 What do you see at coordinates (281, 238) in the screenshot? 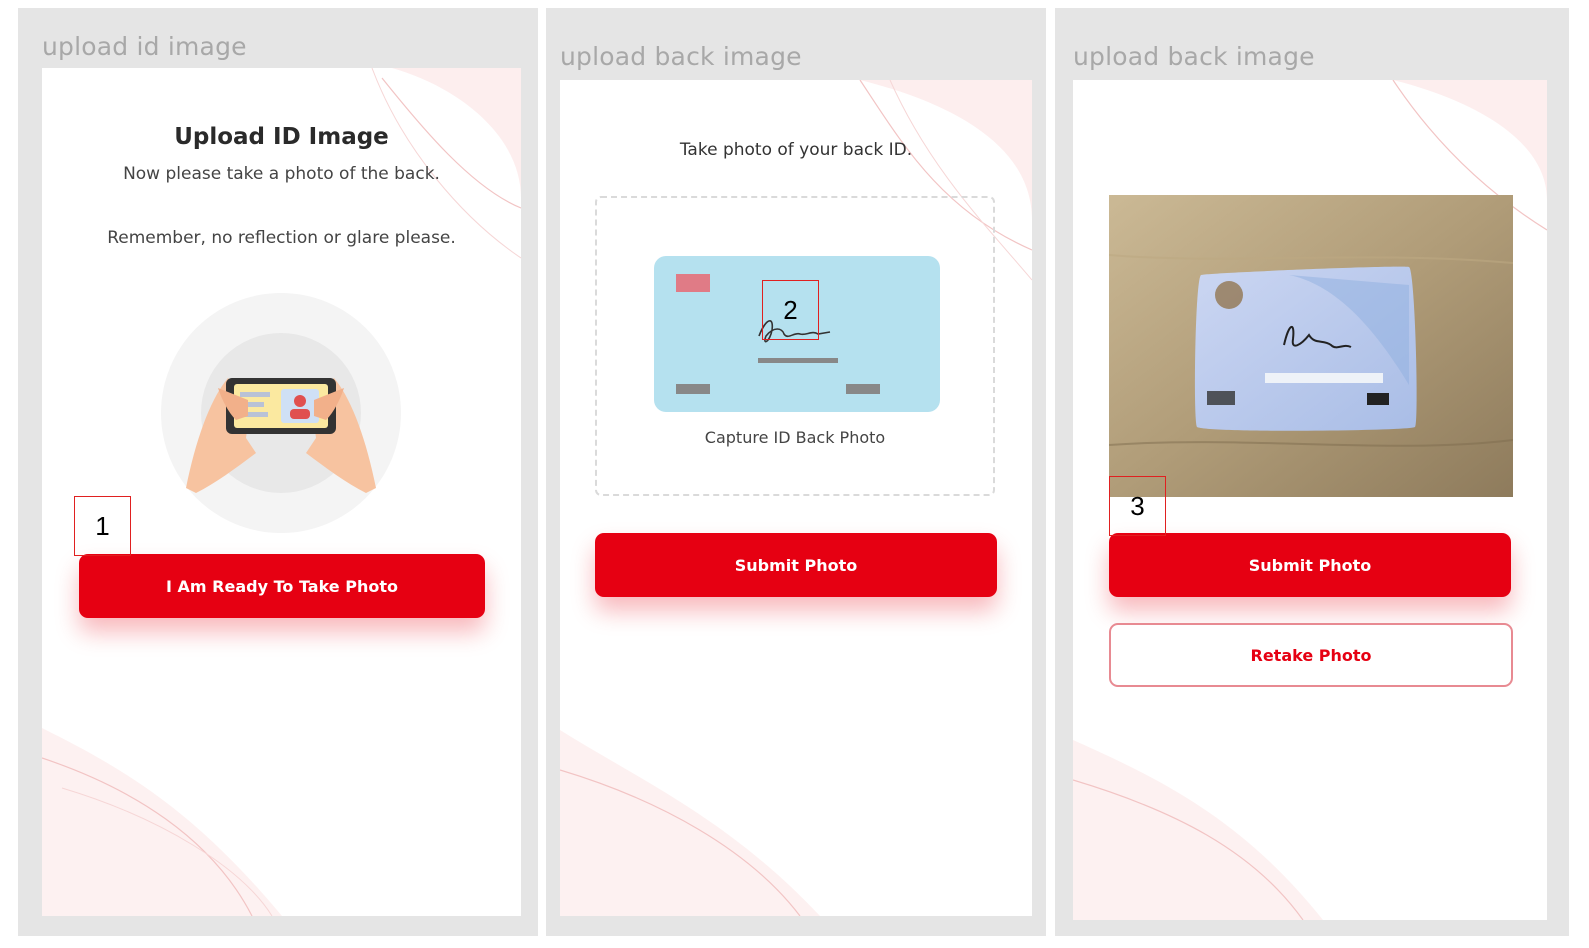
I see `glare-note-text: Remember, no reflection or glare please.` at bounding box center [281, 238].